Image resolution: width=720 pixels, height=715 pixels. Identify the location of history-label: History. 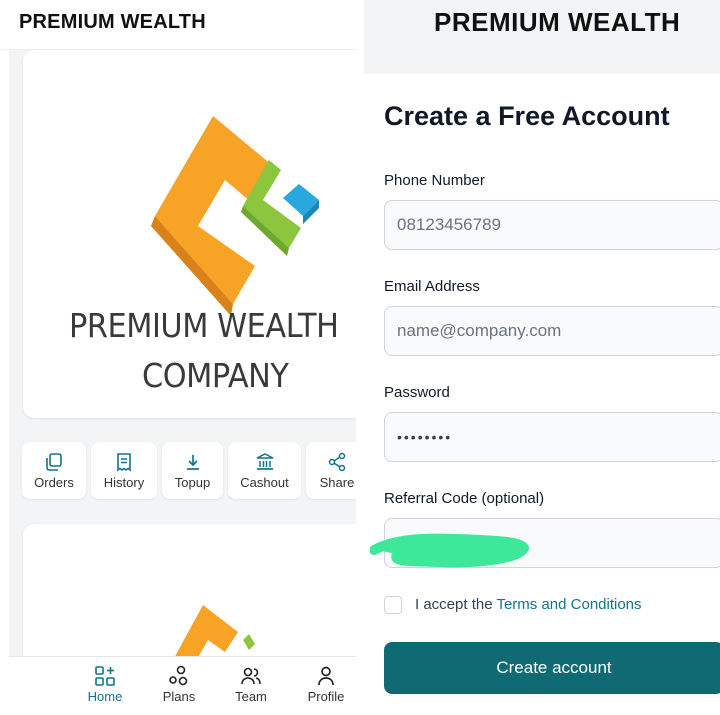
(124, 482).